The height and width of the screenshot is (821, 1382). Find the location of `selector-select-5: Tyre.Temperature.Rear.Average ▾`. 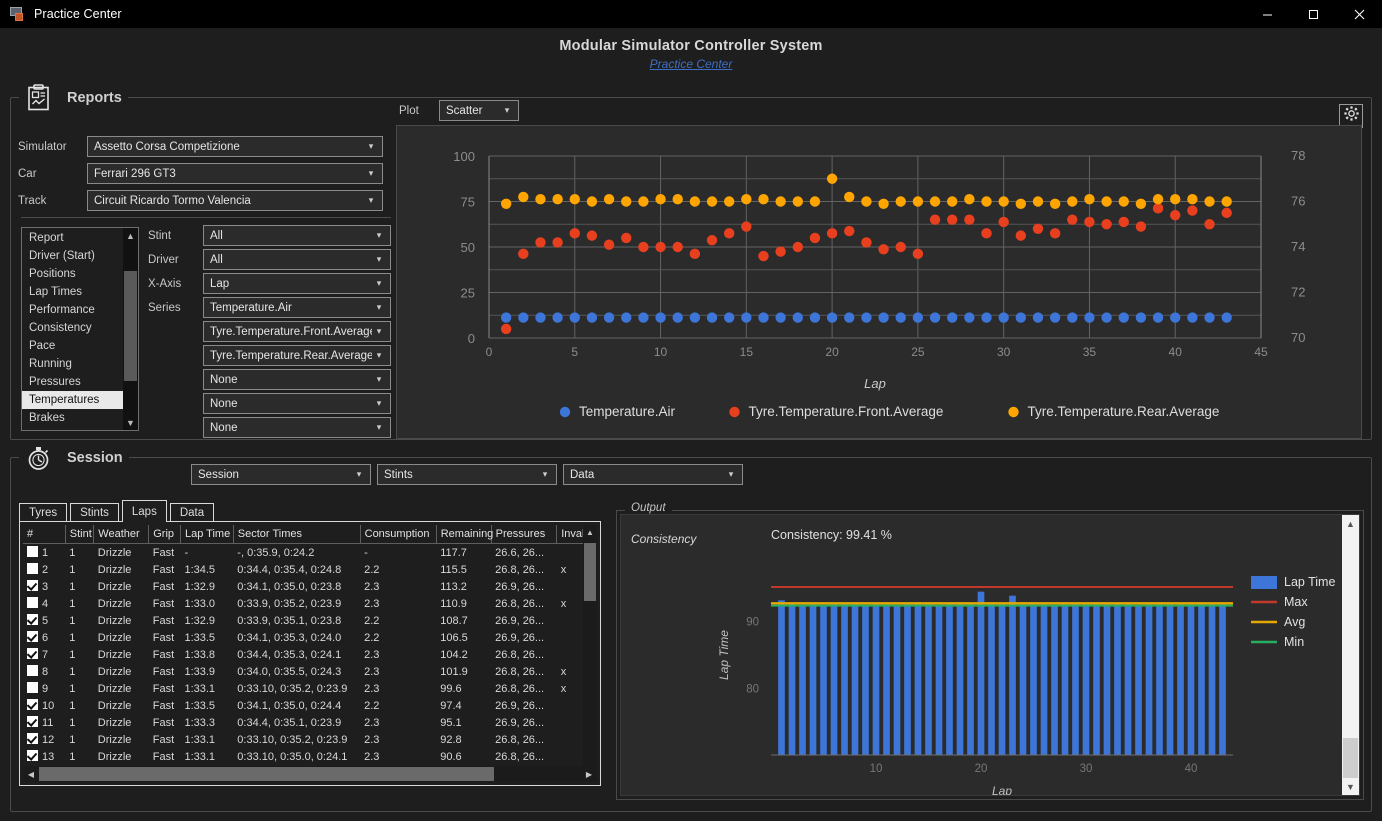

selector-select-5: Tyre.Temperature.Rear.Average ▾ is located at coordinates (297, 355).